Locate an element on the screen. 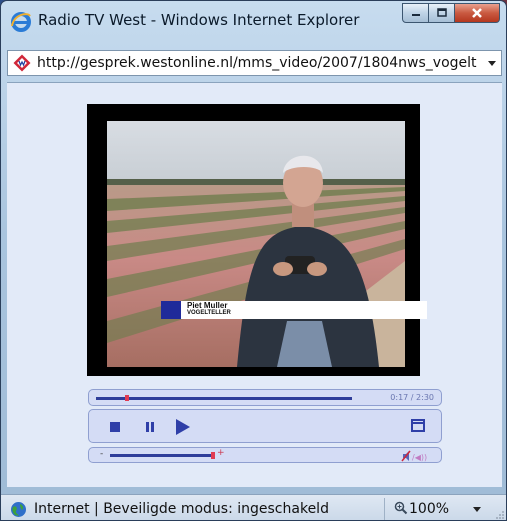 This screenshot has width=507, height=521. minimize-icon is located at coordinates (415, 15).